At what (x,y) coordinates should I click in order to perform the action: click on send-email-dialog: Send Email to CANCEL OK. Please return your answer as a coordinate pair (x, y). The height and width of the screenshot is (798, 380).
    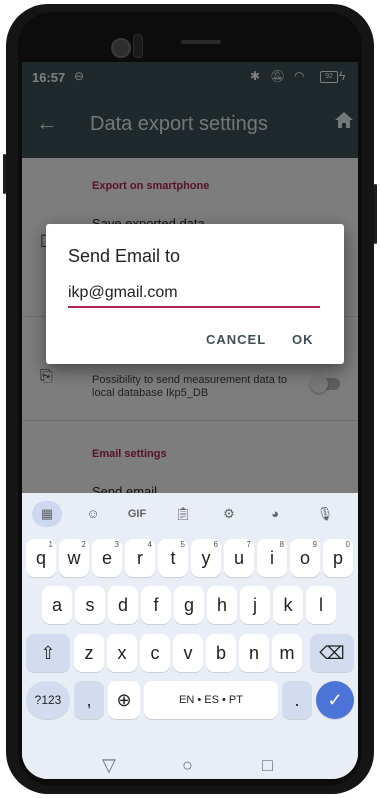
    Looking at the image, I should click on (195, 294).